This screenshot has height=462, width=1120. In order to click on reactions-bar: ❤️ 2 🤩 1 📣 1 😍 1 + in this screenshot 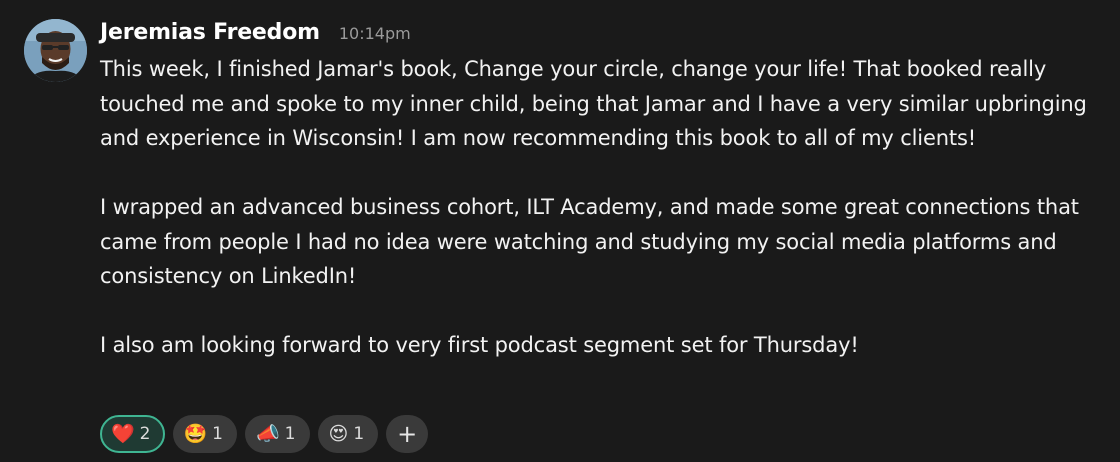, I will do `click(264, 434)`.